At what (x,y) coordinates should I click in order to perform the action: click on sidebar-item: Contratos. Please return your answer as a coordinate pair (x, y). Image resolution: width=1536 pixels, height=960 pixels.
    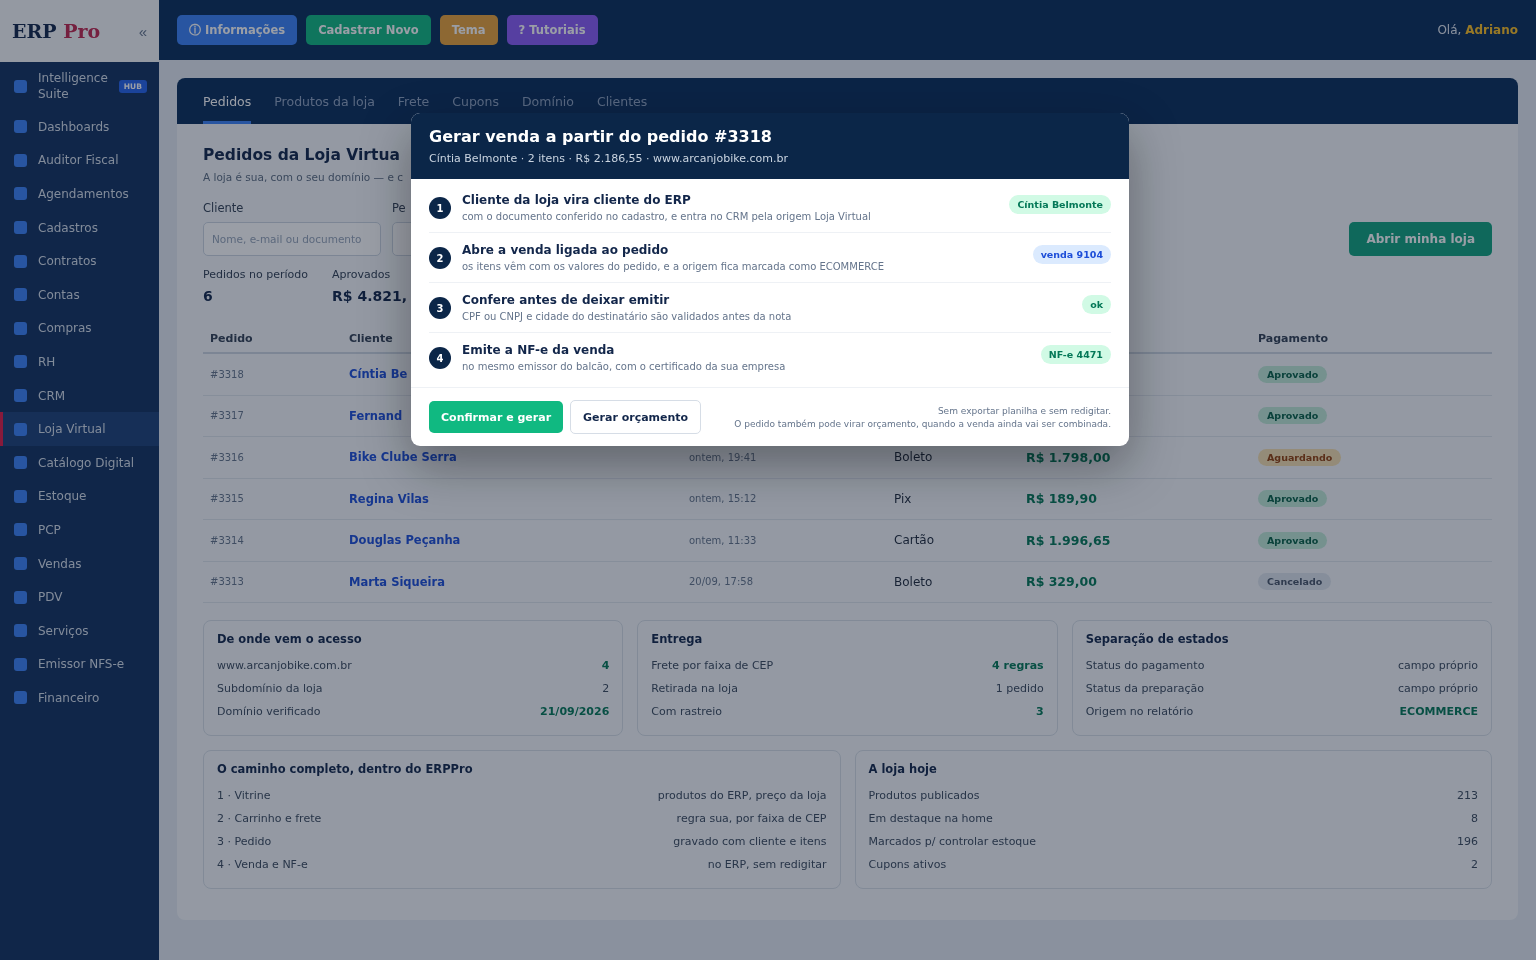
    Looking at the image, I should click on (79, 261).